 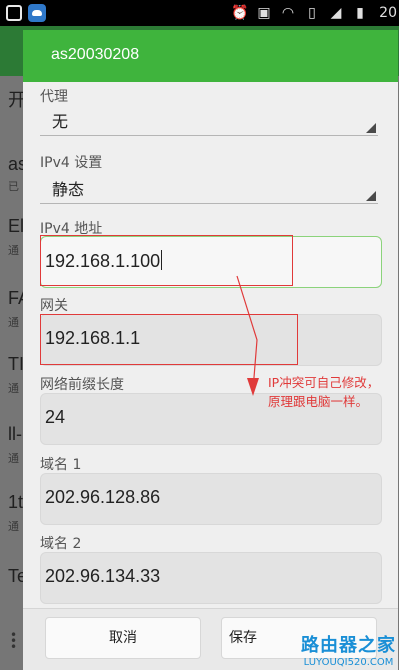 What do you see at coordinates (55, 417) in the screenshot?
I see `prefix-length-value: 24` at bounding box center [55, 417].